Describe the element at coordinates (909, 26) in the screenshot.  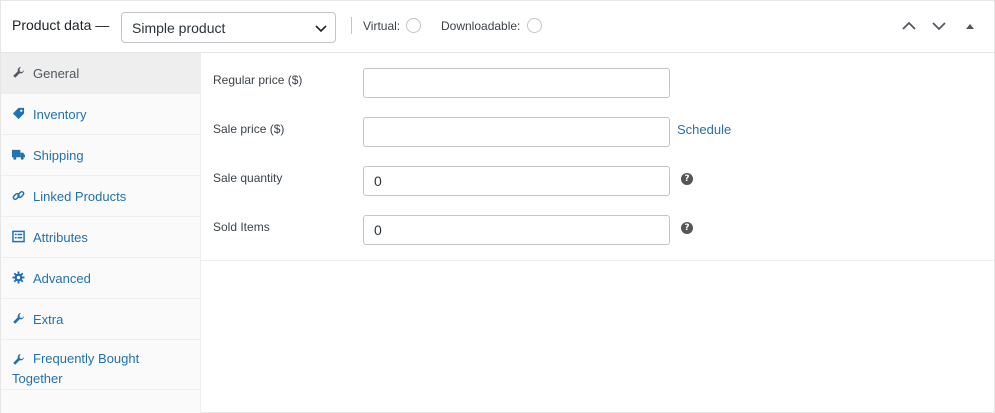
I see `move-up-icon` at that location.